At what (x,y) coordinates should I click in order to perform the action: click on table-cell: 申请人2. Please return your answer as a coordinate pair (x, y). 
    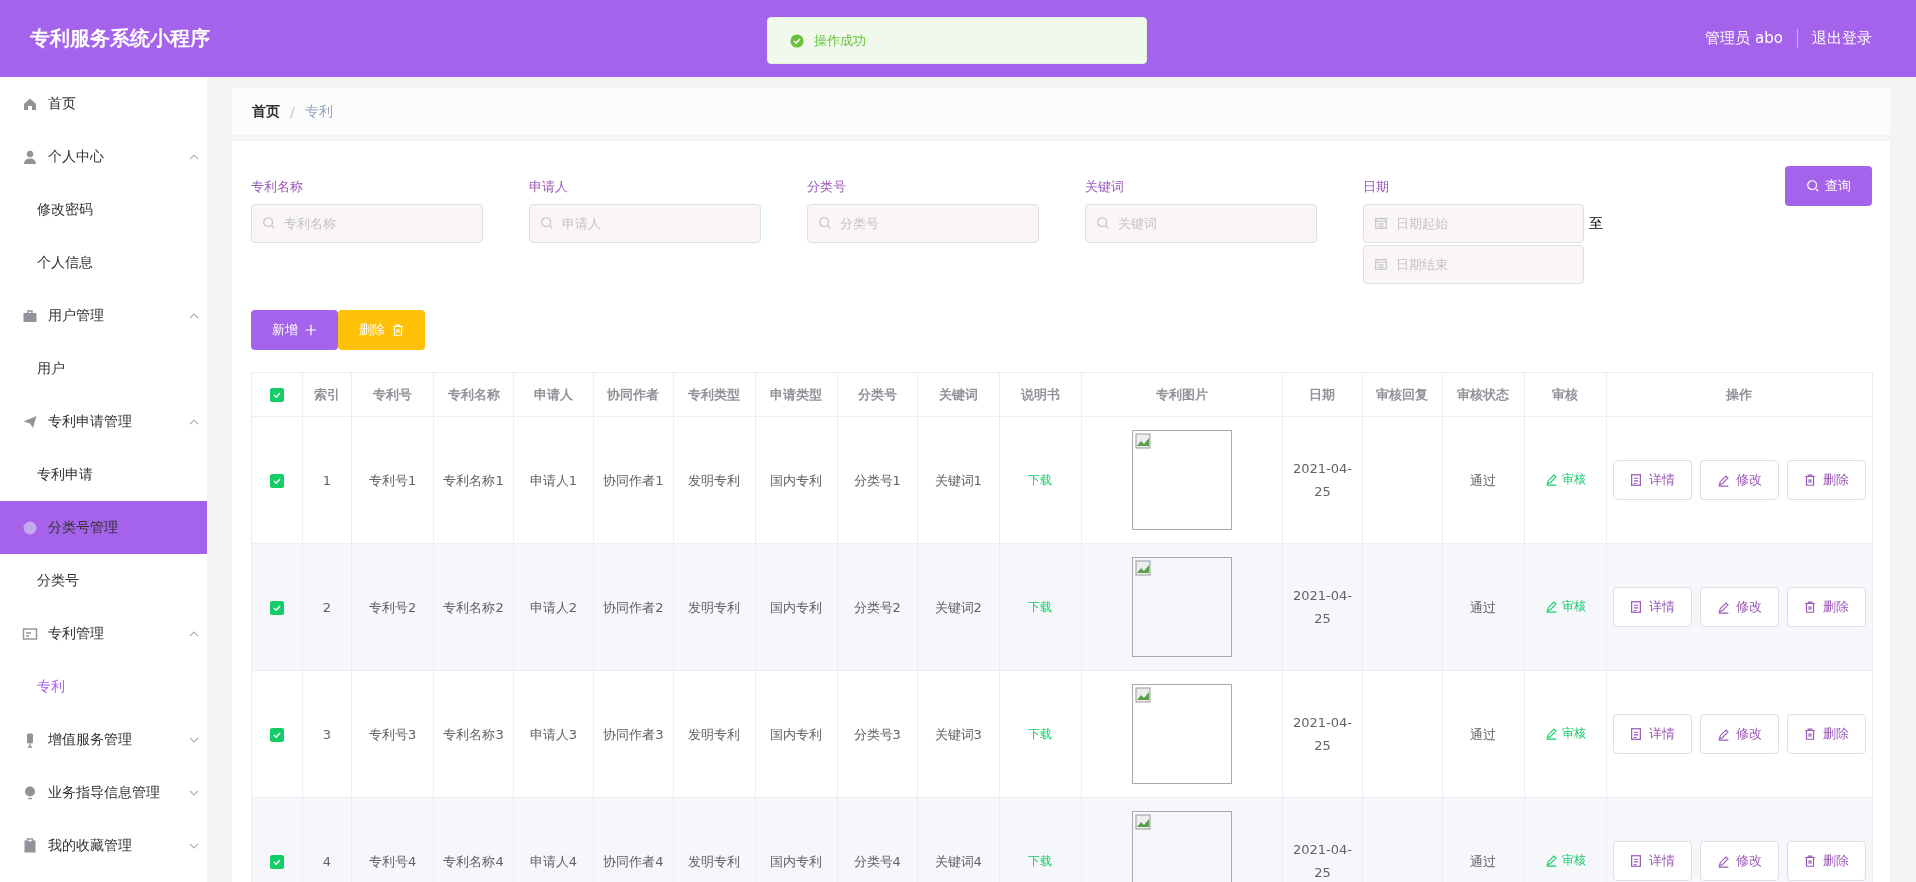
    Looking at the image, I should click on (553, 607).